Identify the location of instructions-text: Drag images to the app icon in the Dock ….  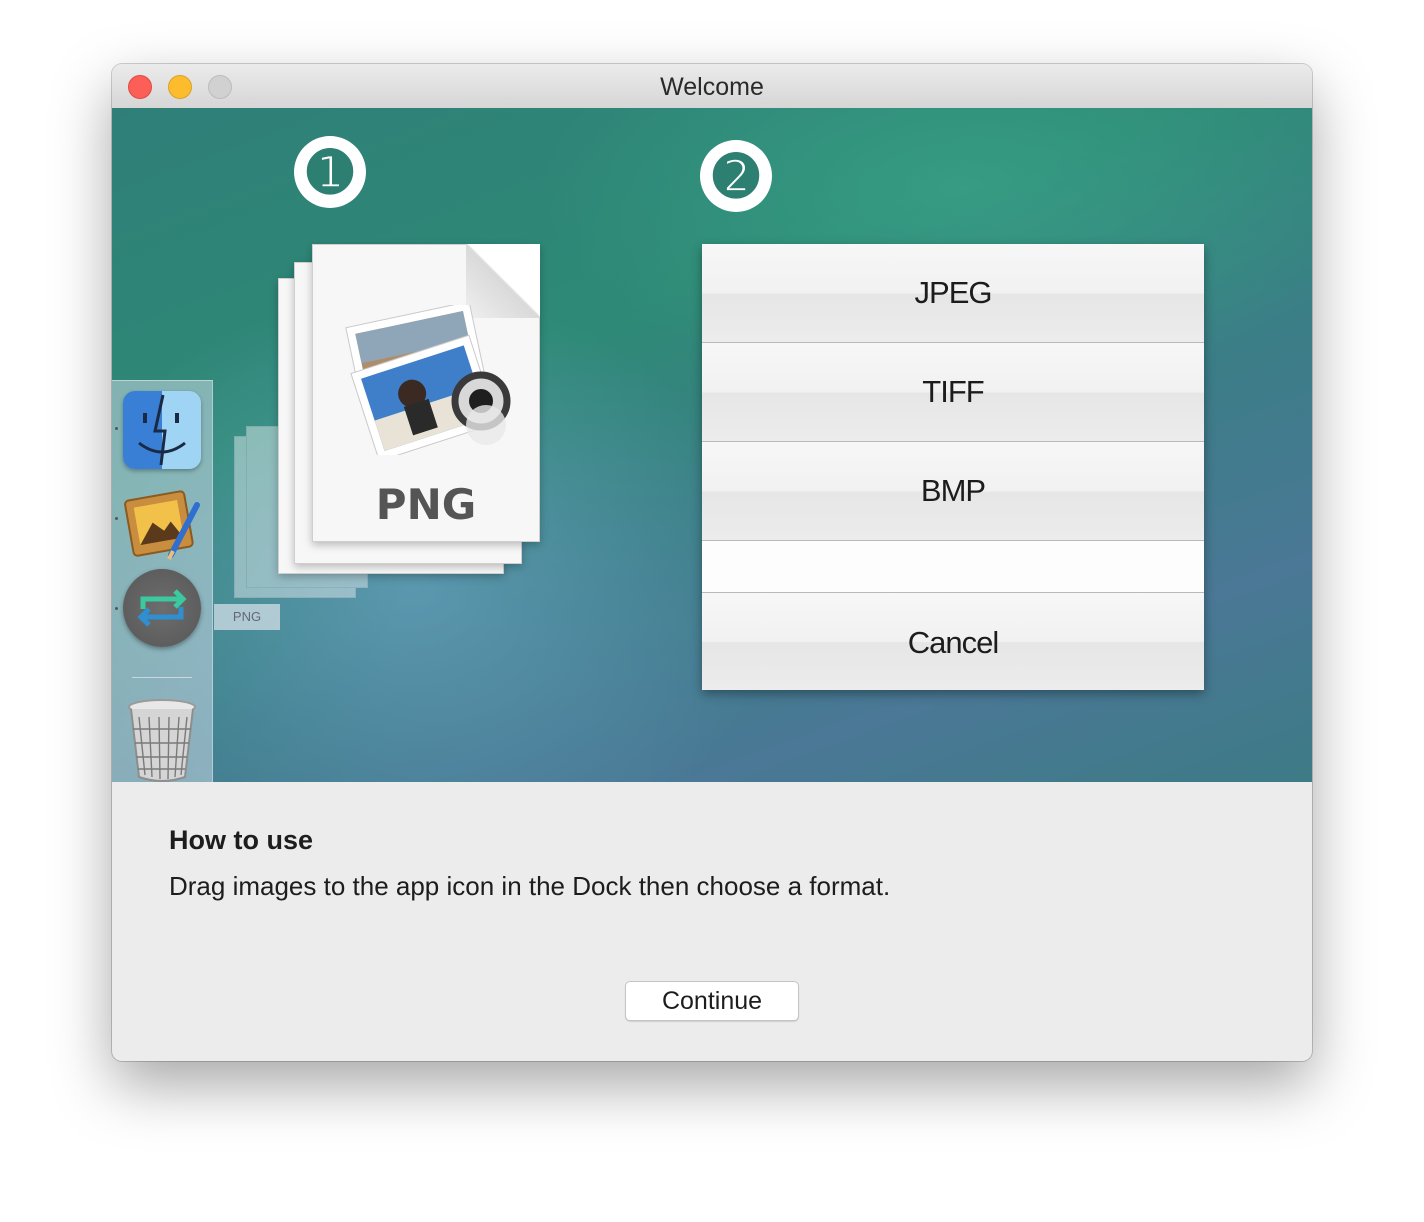
(530, 886).